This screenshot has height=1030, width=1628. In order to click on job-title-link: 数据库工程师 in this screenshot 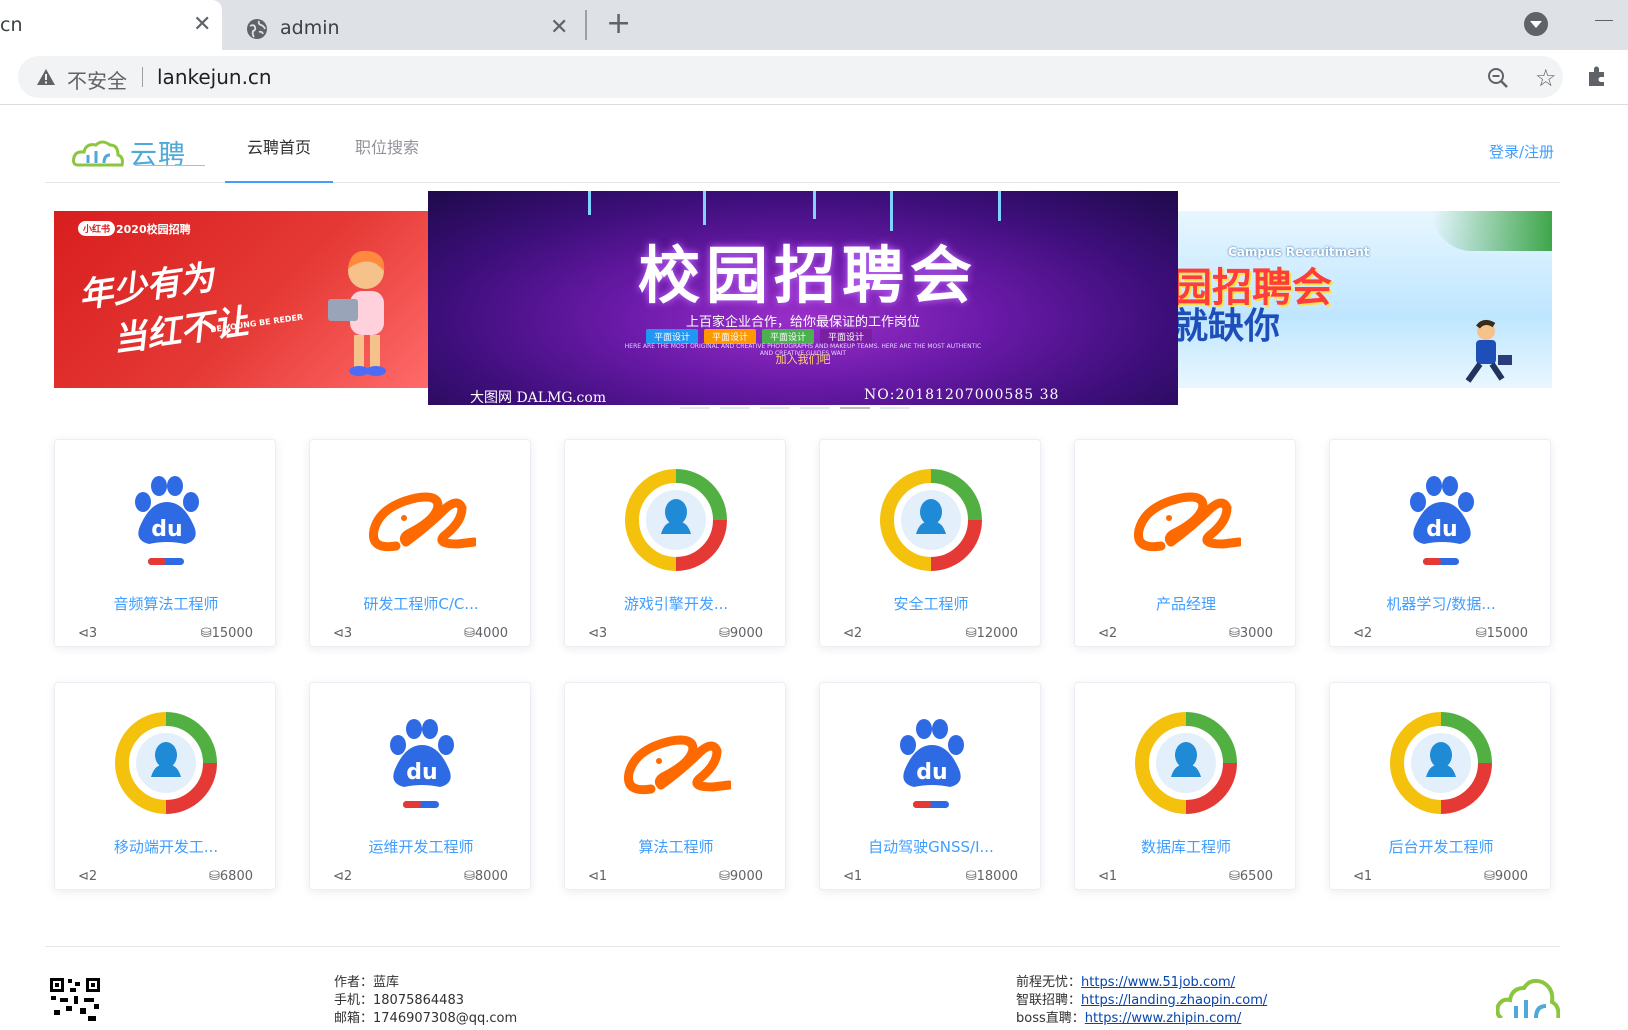, I will do `click(1186, 846)`.